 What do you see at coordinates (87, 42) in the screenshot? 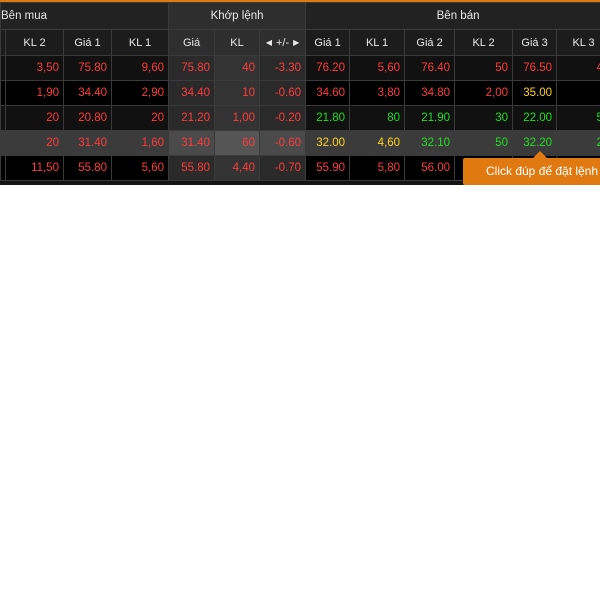
I see `col-header-buy-gia1: Giá 1` at bounding box center [87, 42].